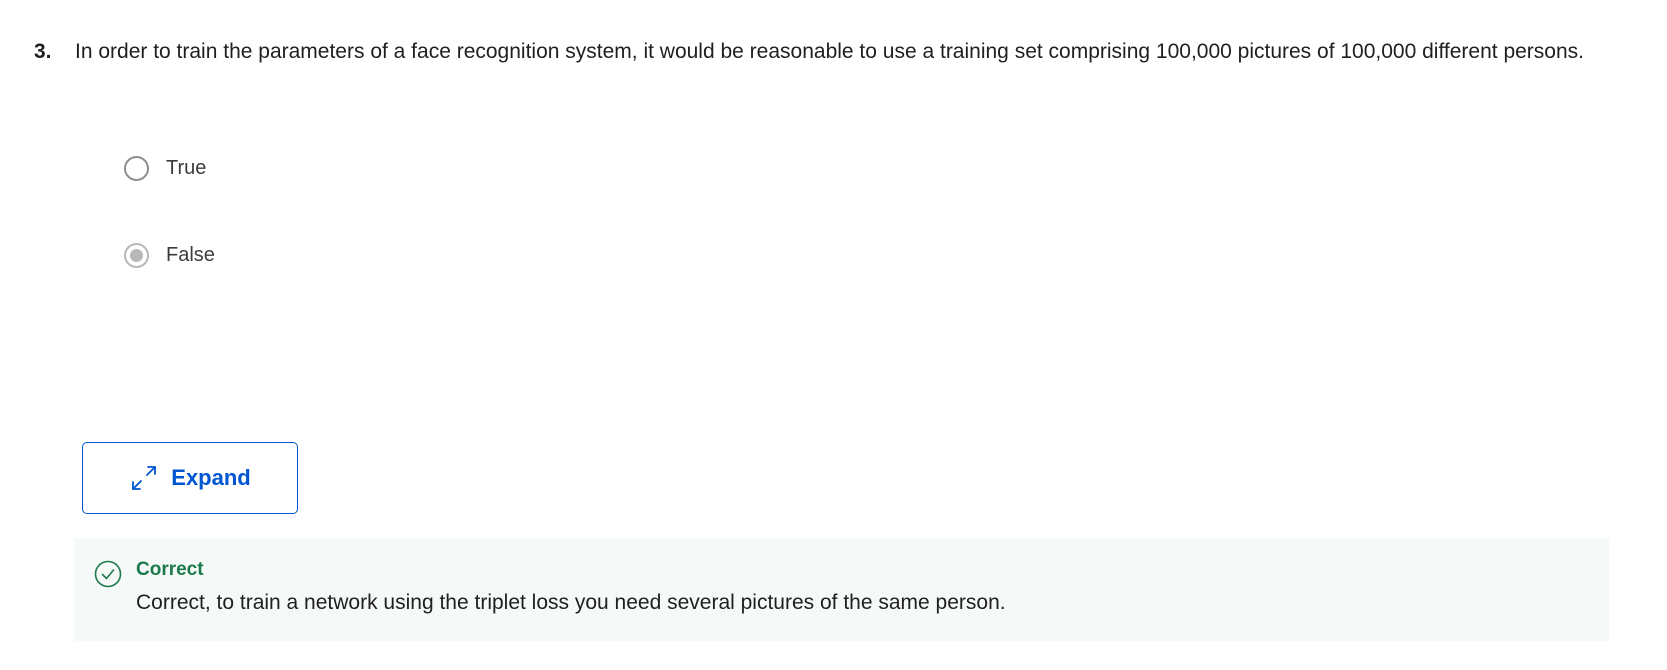  I want to click on answer-options: True False, so click(169, 239).